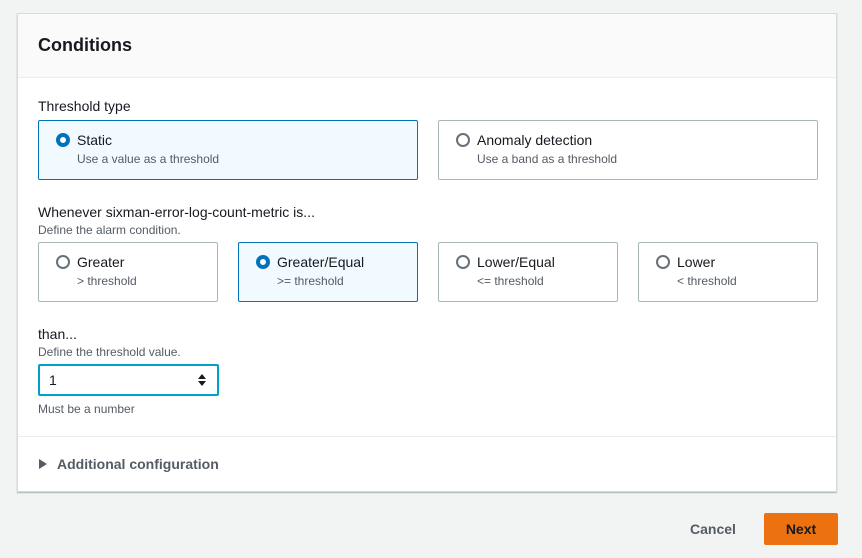  I want to click on condition-description: Define the alarm condition., so click(109, 230).